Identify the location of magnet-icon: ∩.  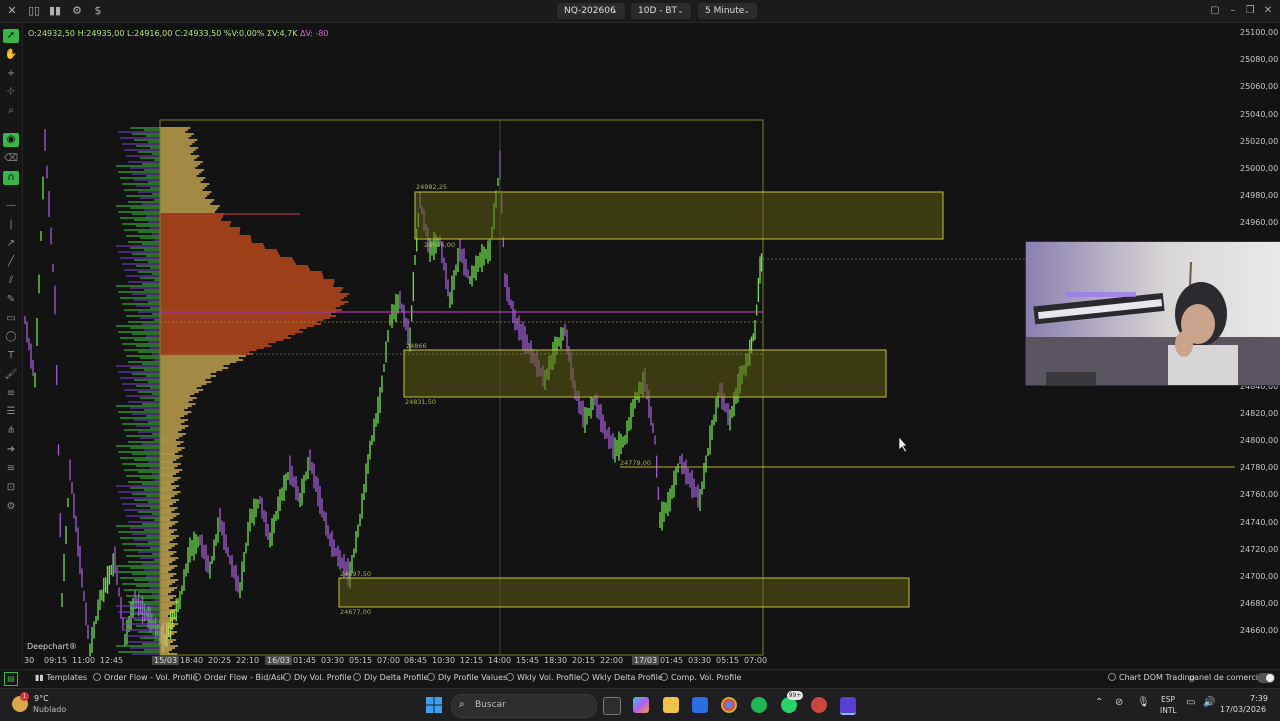
(11, 178).